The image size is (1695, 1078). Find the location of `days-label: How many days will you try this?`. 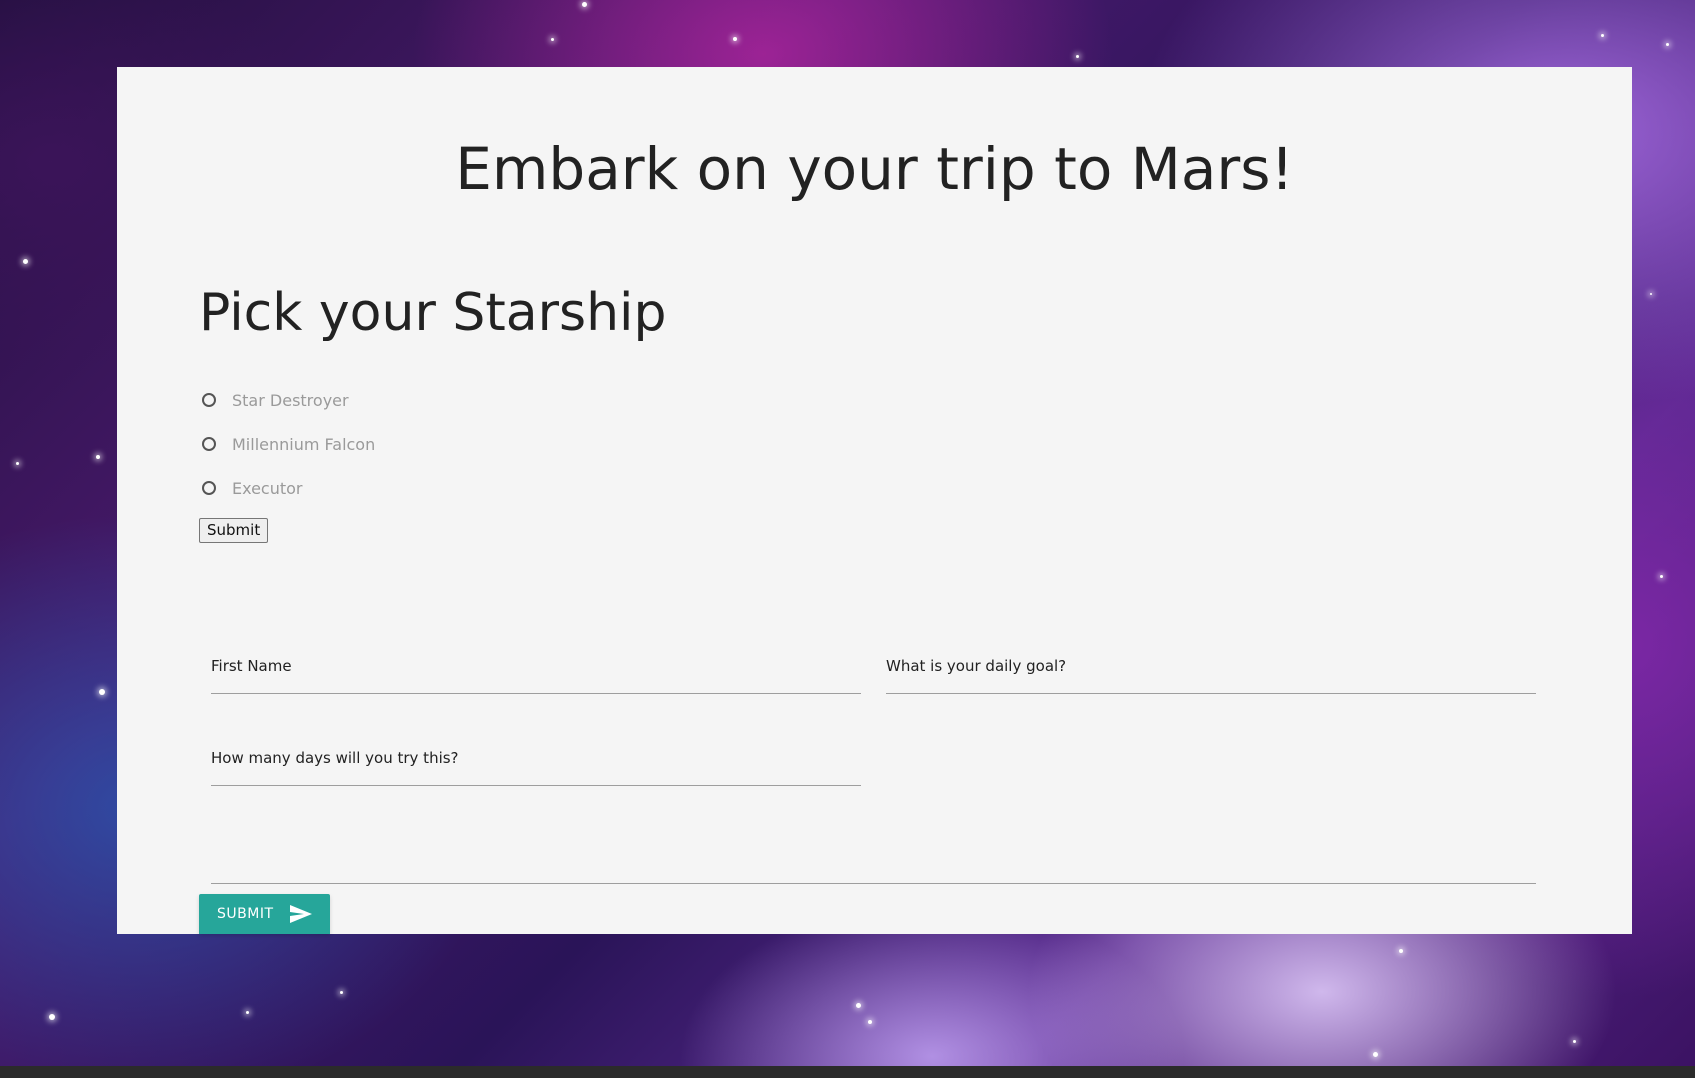

days-label: How many days will you try this? is located at coordinates (335, 758).